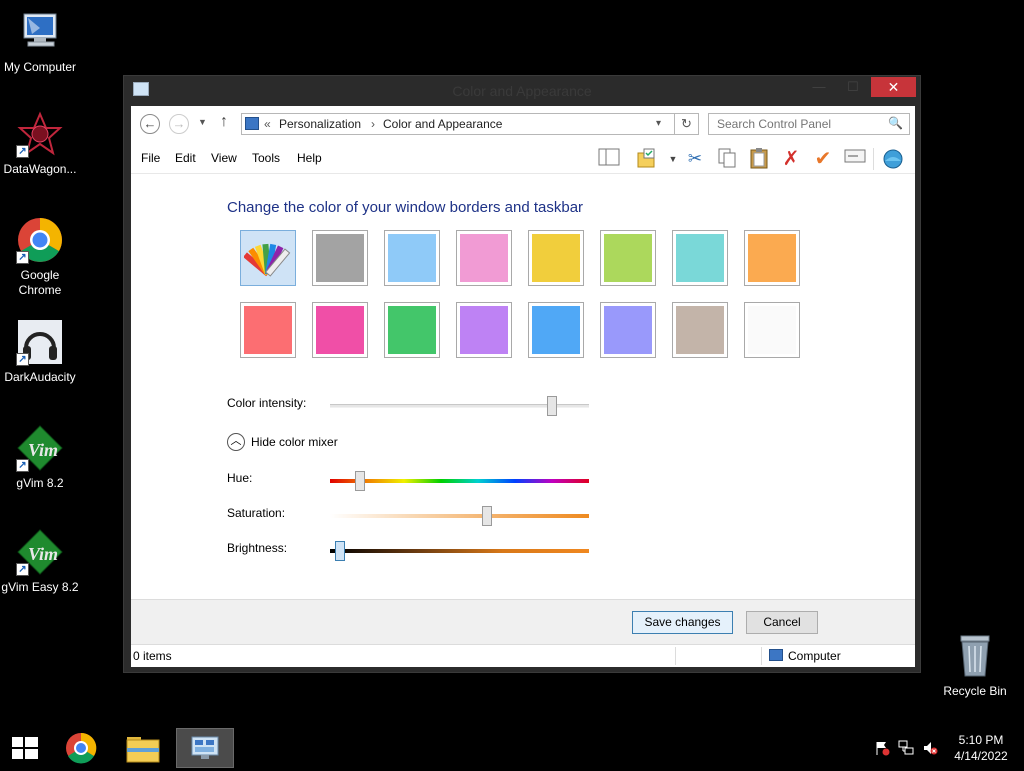 This screenshot has height=771, width=1024. What do you see at coordinates (814, 656) in the screenshot?
I see `status-location: Computer` at bounding box center [814, 656].